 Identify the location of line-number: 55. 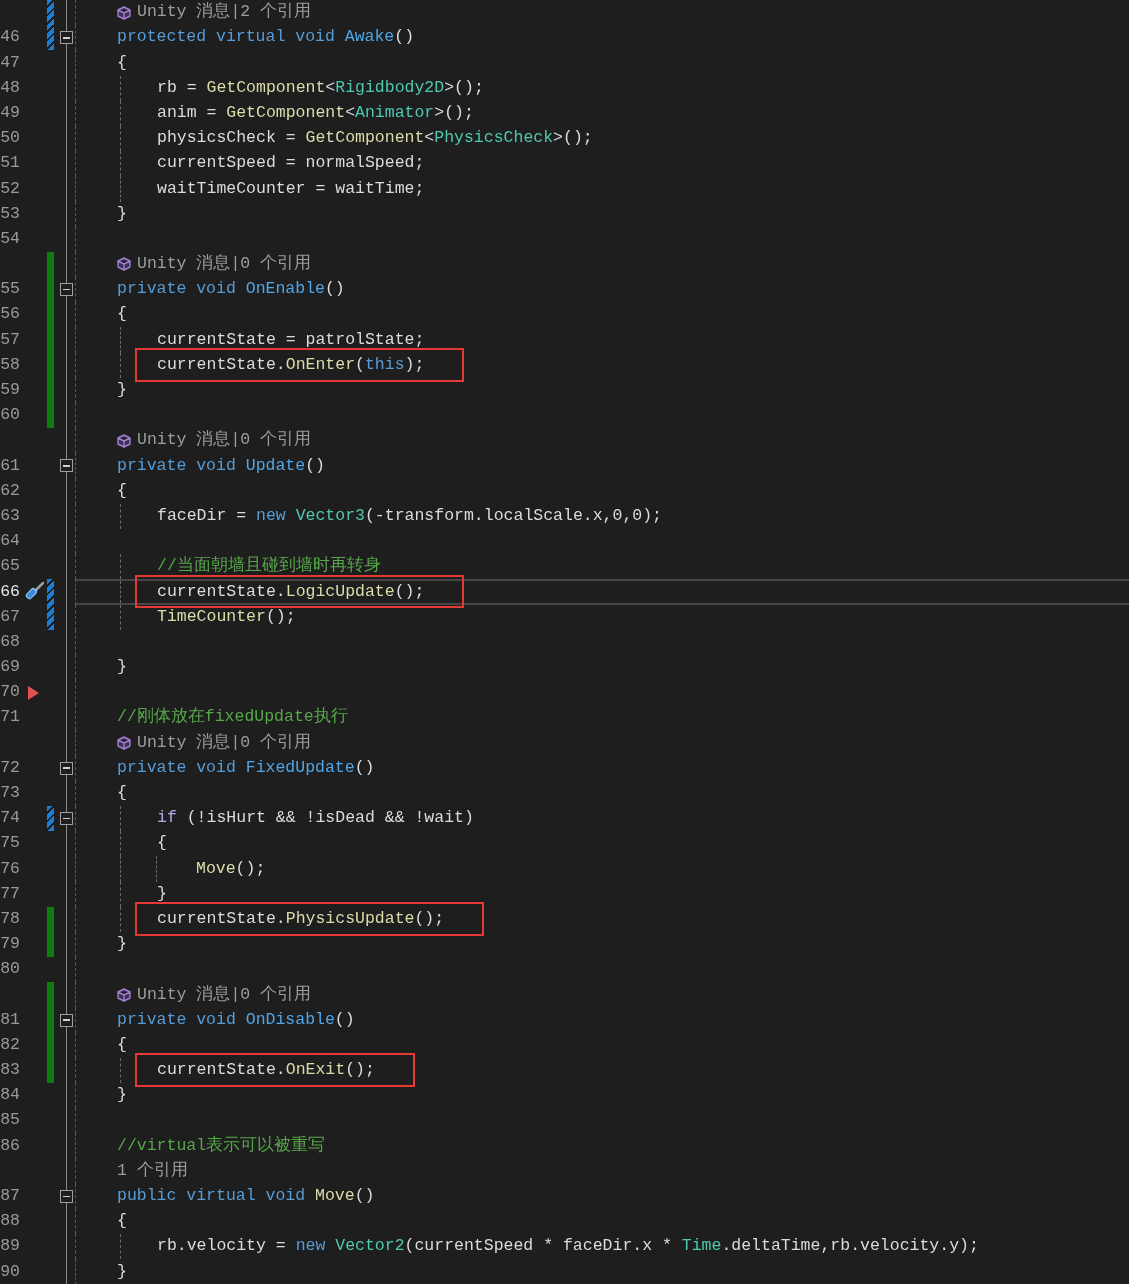
(10, 289).